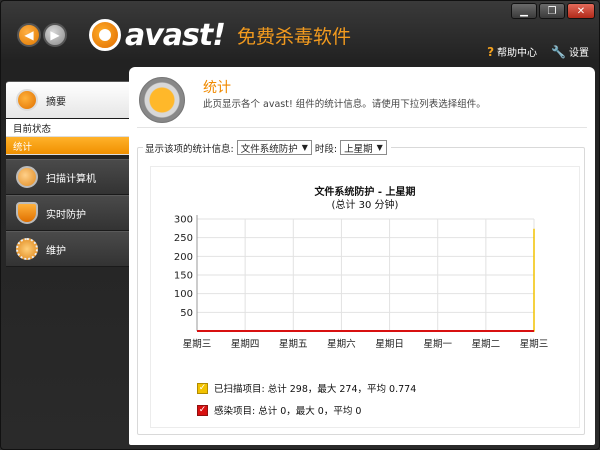 The width and height of the screenshot is (600, 450). I want to click on subitem-label: 统计, so click(23, 147).